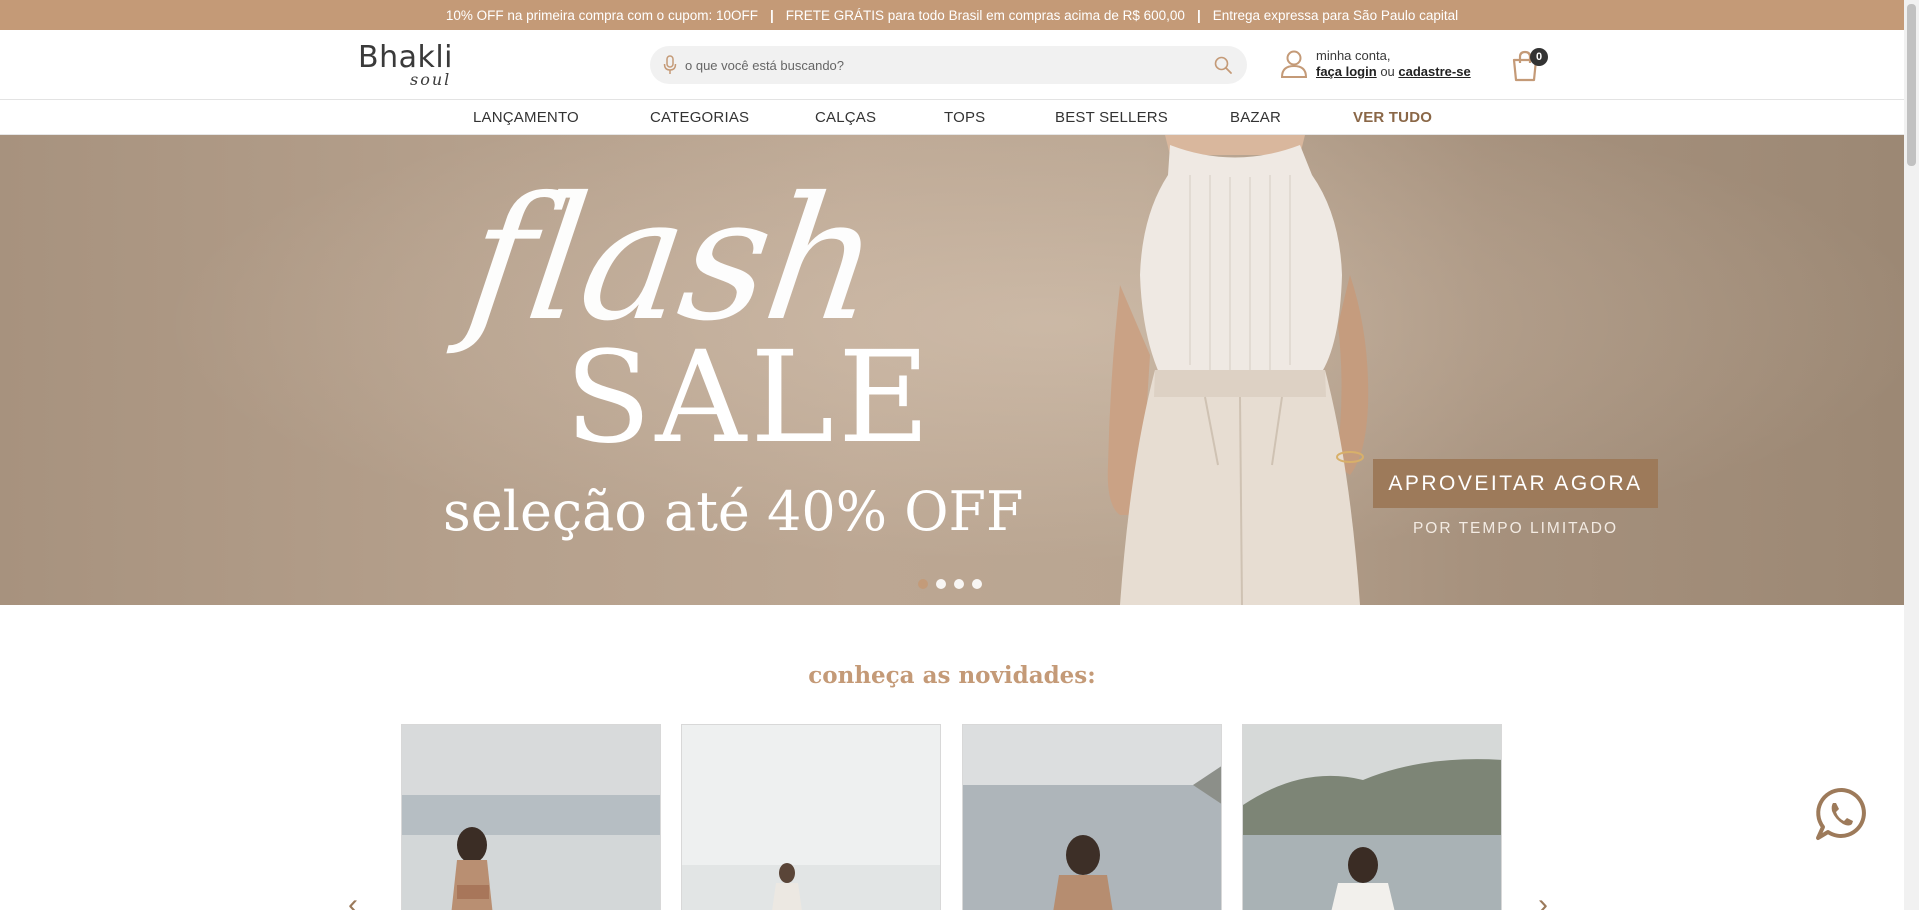 This screenshot has width=1919, height=910. What do you see at coordinates (952, 675) in the screenshot?
I see `section-title-novidades: conheça as novidades:` at bounding box center [952, 675].